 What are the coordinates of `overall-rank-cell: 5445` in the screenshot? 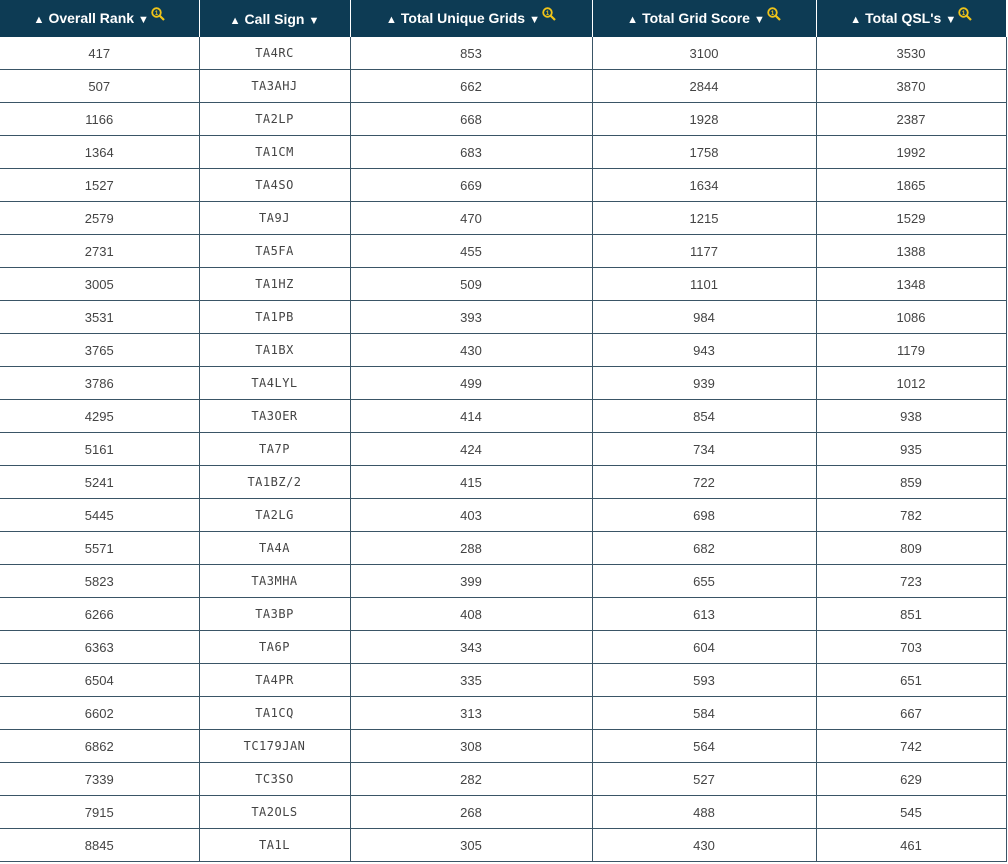 It's located at (100, 515).